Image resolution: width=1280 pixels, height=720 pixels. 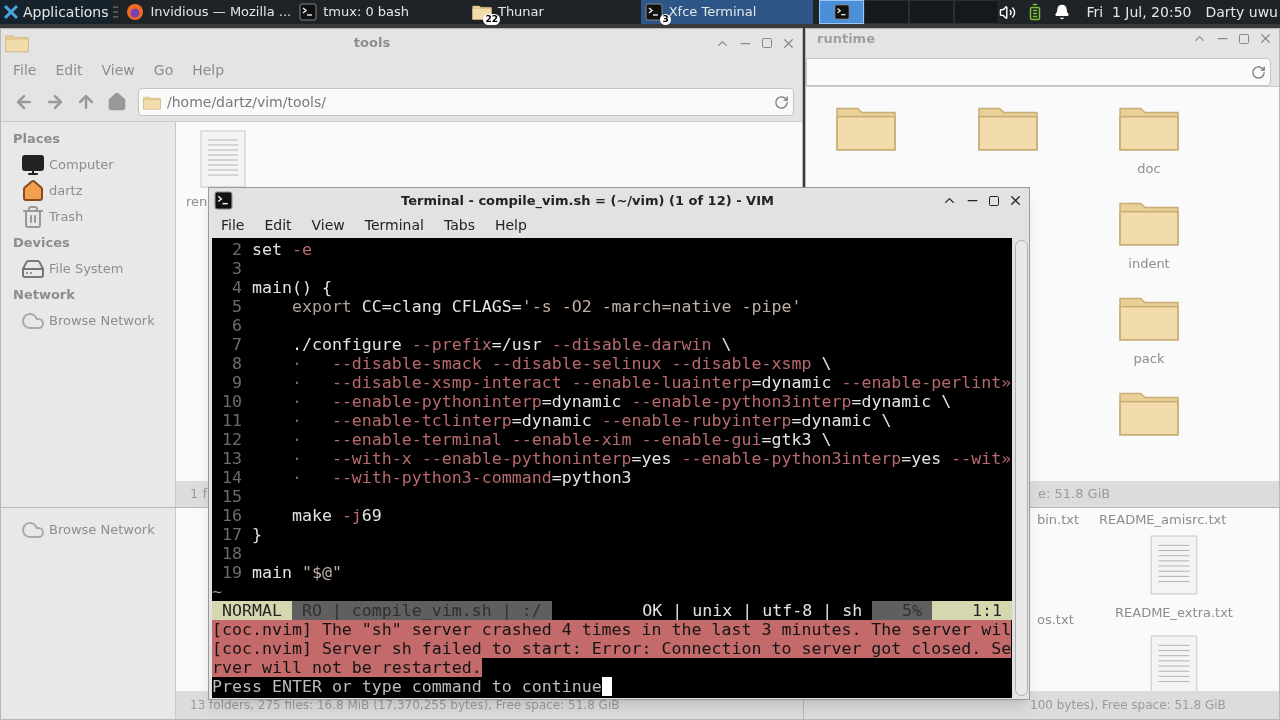 I want to click on line-number: 17, so click(x=231, y=534).